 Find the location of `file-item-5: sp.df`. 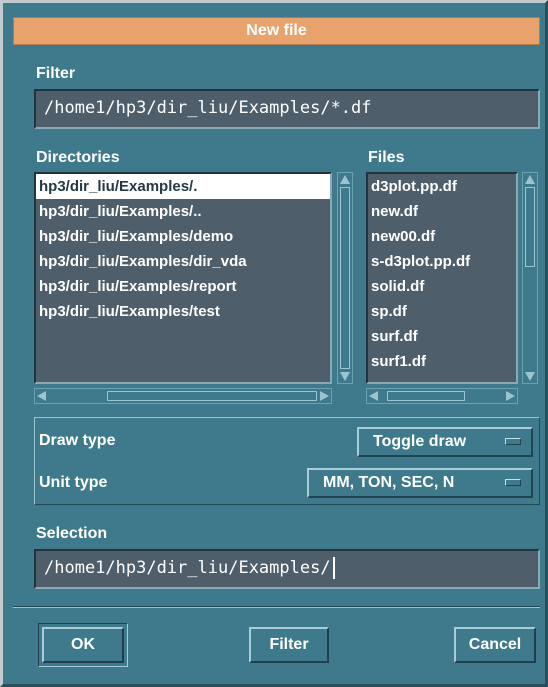

file-item-5: sp.df is located at coordinates (442, 311).